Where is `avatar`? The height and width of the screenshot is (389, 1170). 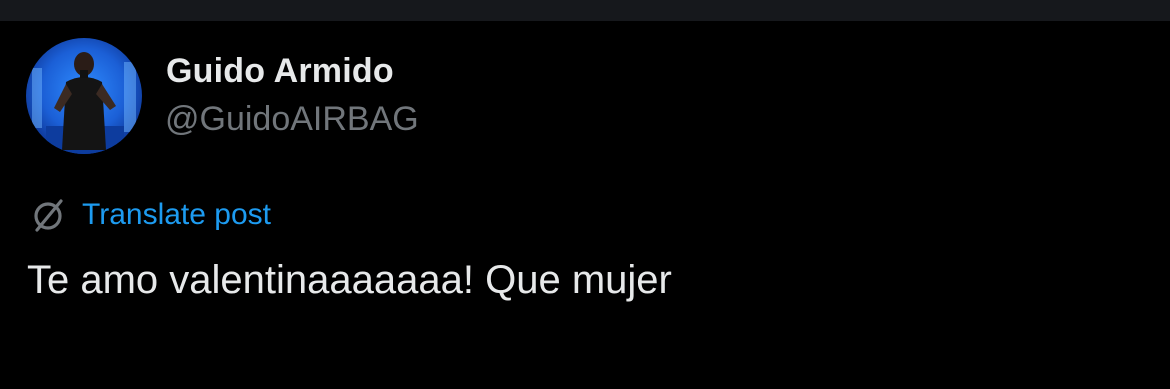
avatar is located at coordinates (84, 96).